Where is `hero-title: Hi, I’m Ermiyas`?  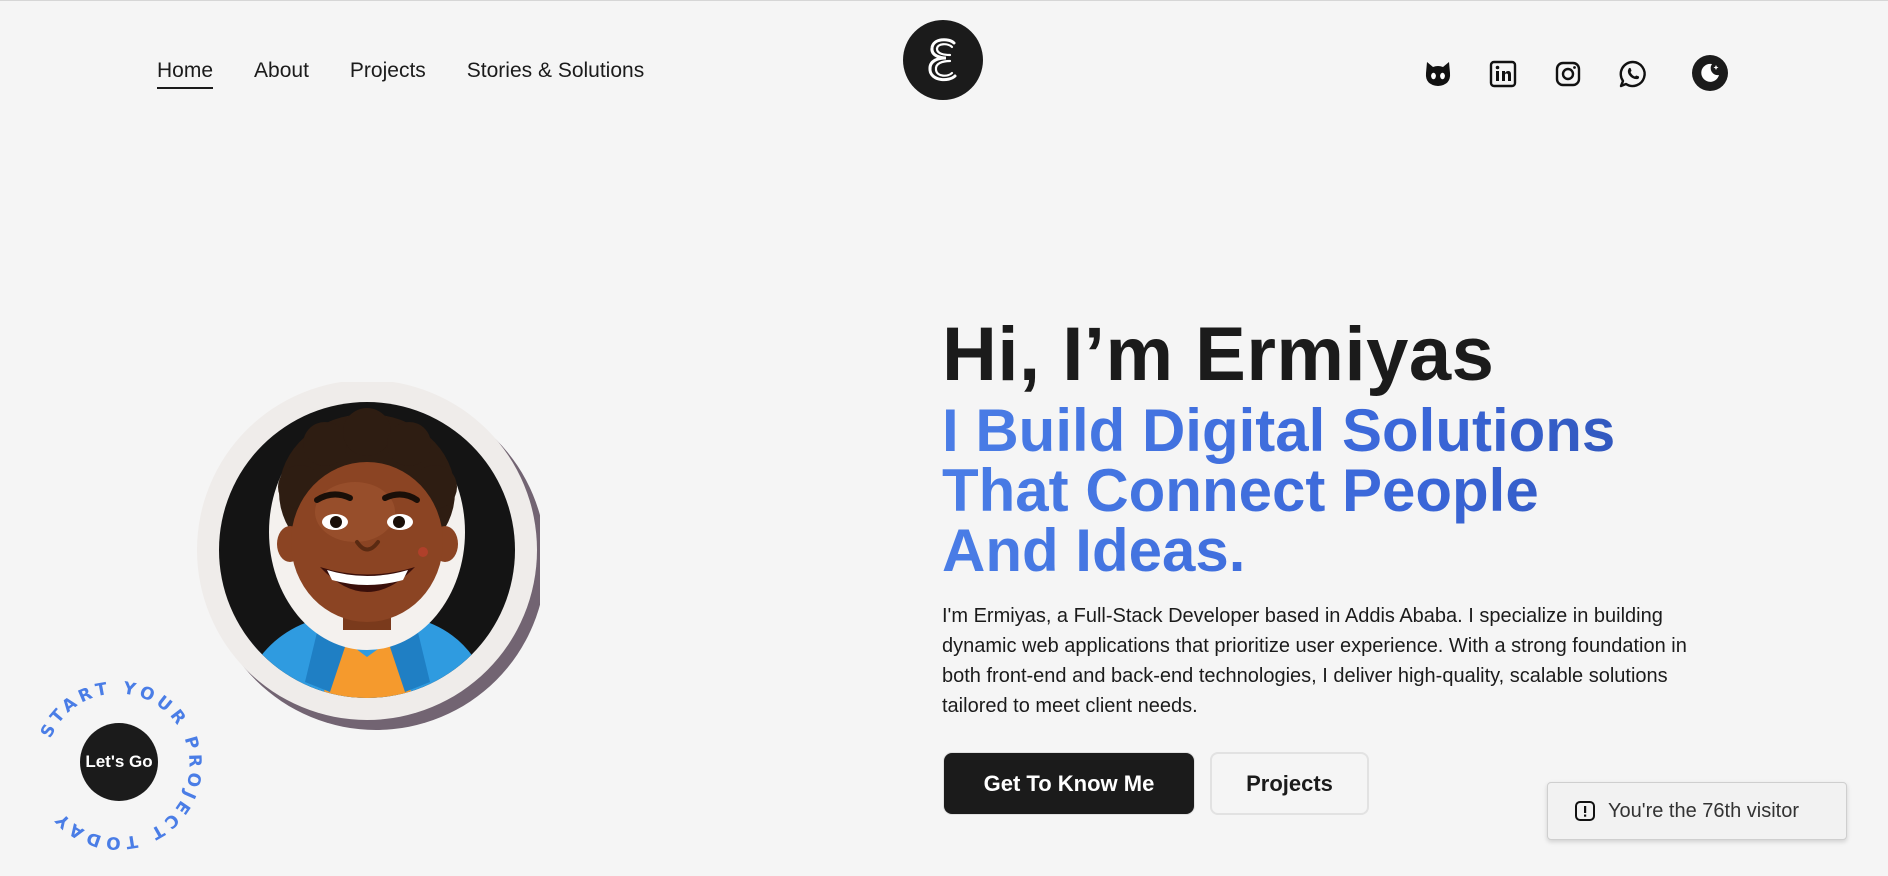 hero-title: Hi, I’m Ermiyas is located at coordinates (1218, 354).